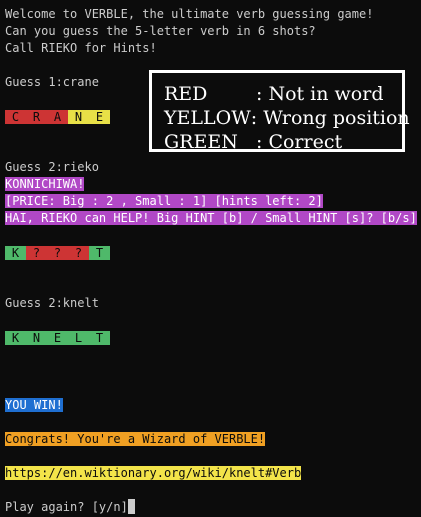 The width and height of the screenshot is (421, 517). What do you see at coordinates (212, 337) in the screenshot?
I see `guess-3-tiles: KNELT` at bounding box center [212, 337].